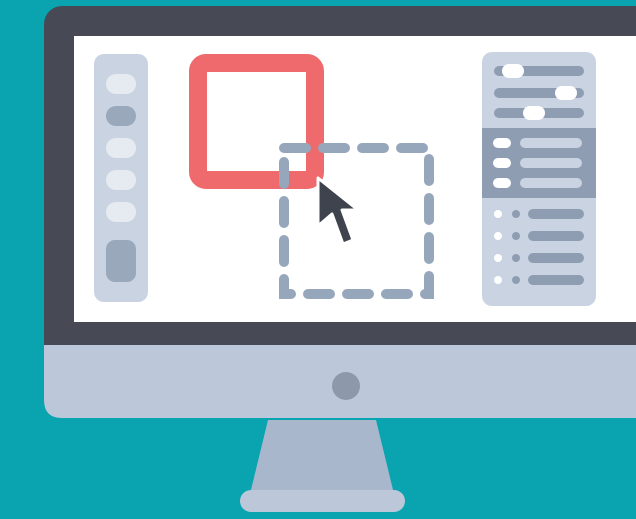 Image resolution: width=636 pixels, height=519 pixels. I want to click on power-button-icon, so click(346, 386).